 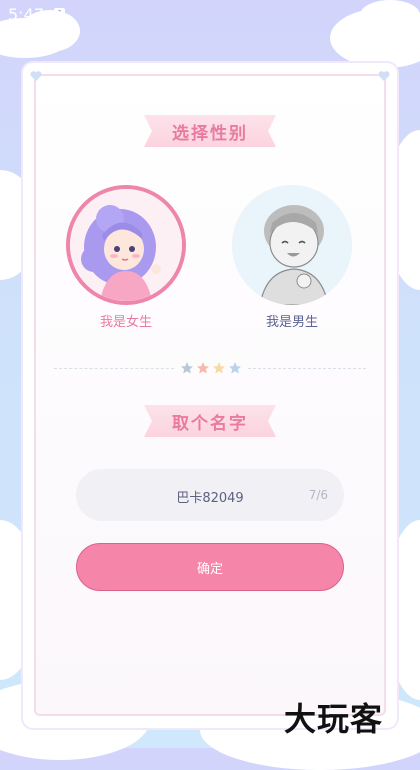 I want to click on watermark-logo: 大玩客, so click(x=334, y=719).